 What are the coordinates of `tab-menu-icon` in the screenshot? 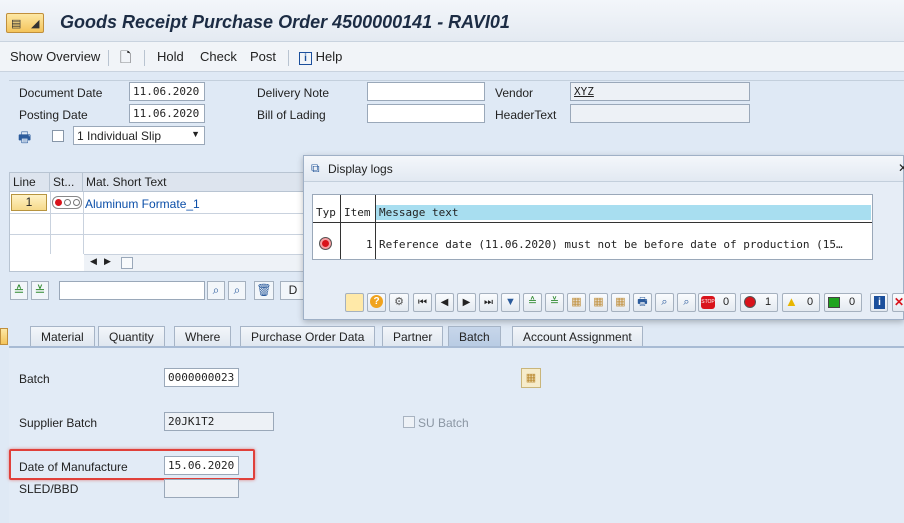 It's located at (4, 336).